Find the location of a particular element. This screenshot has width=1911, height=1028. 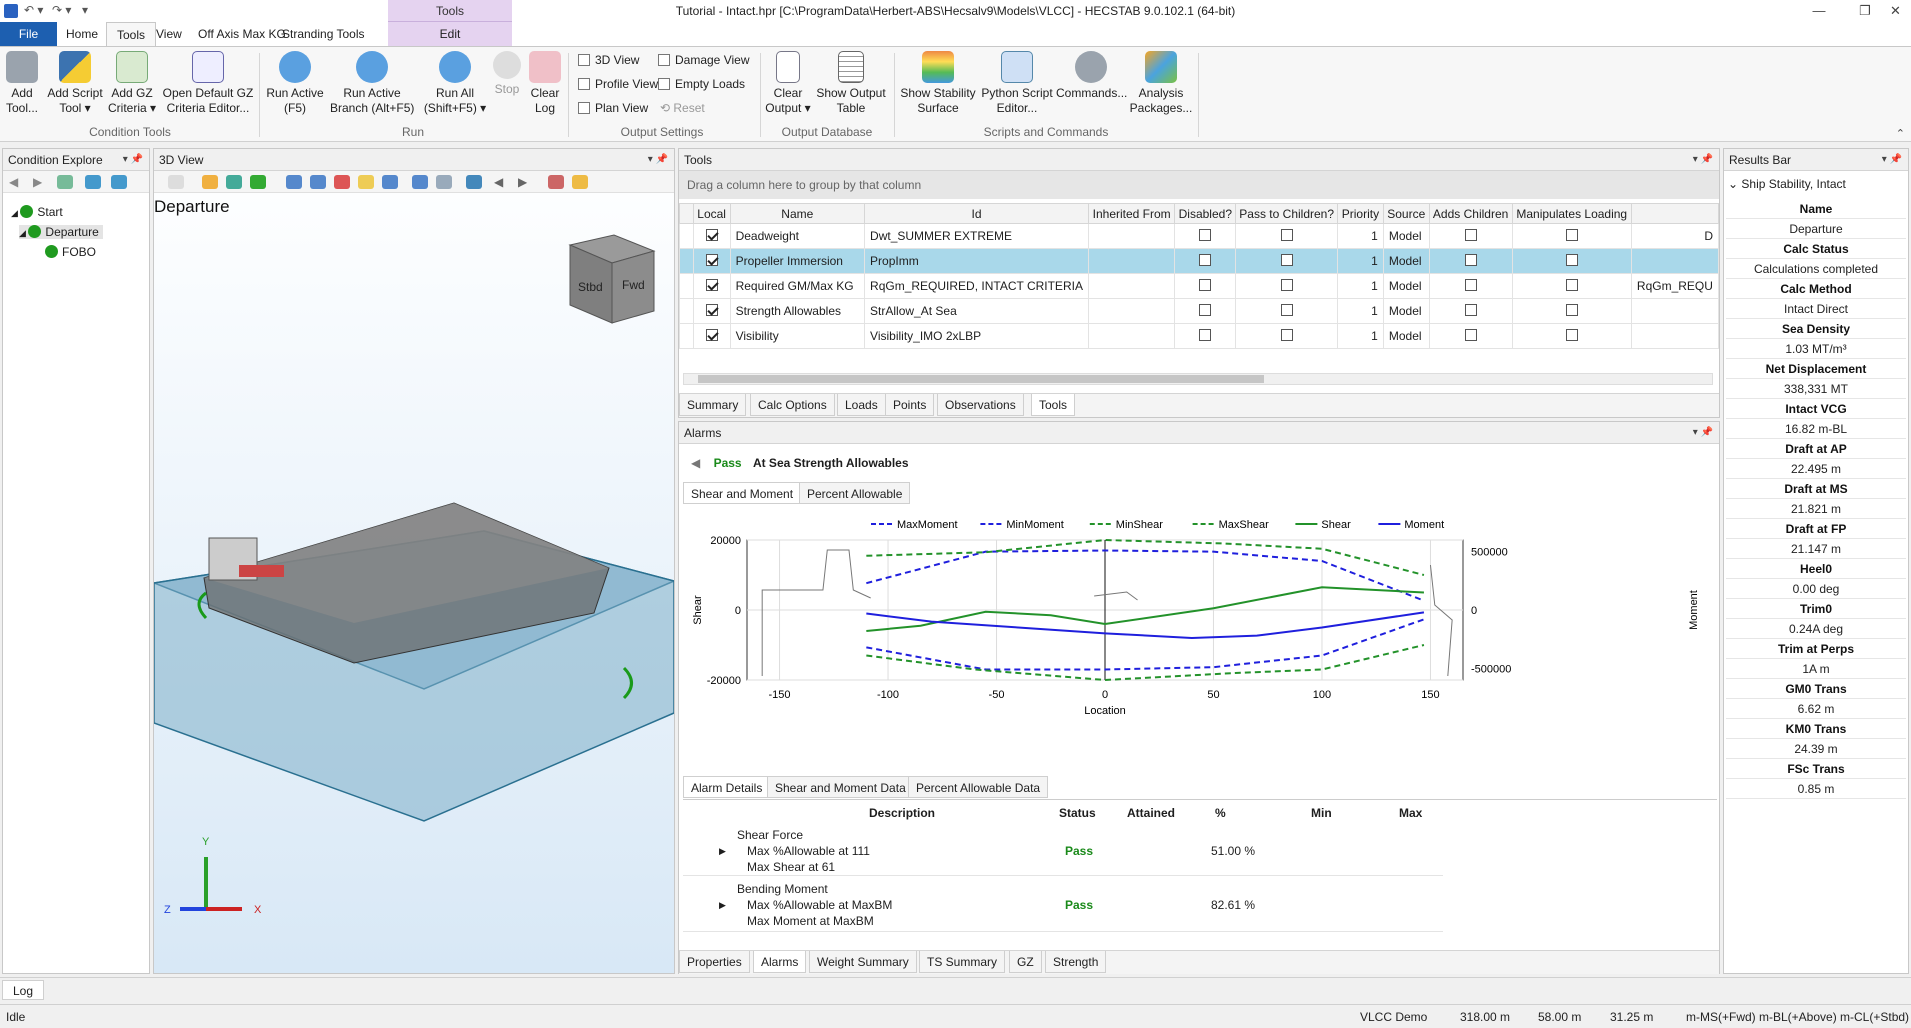

stop-button: Stop is located at coordinates (507, 74).